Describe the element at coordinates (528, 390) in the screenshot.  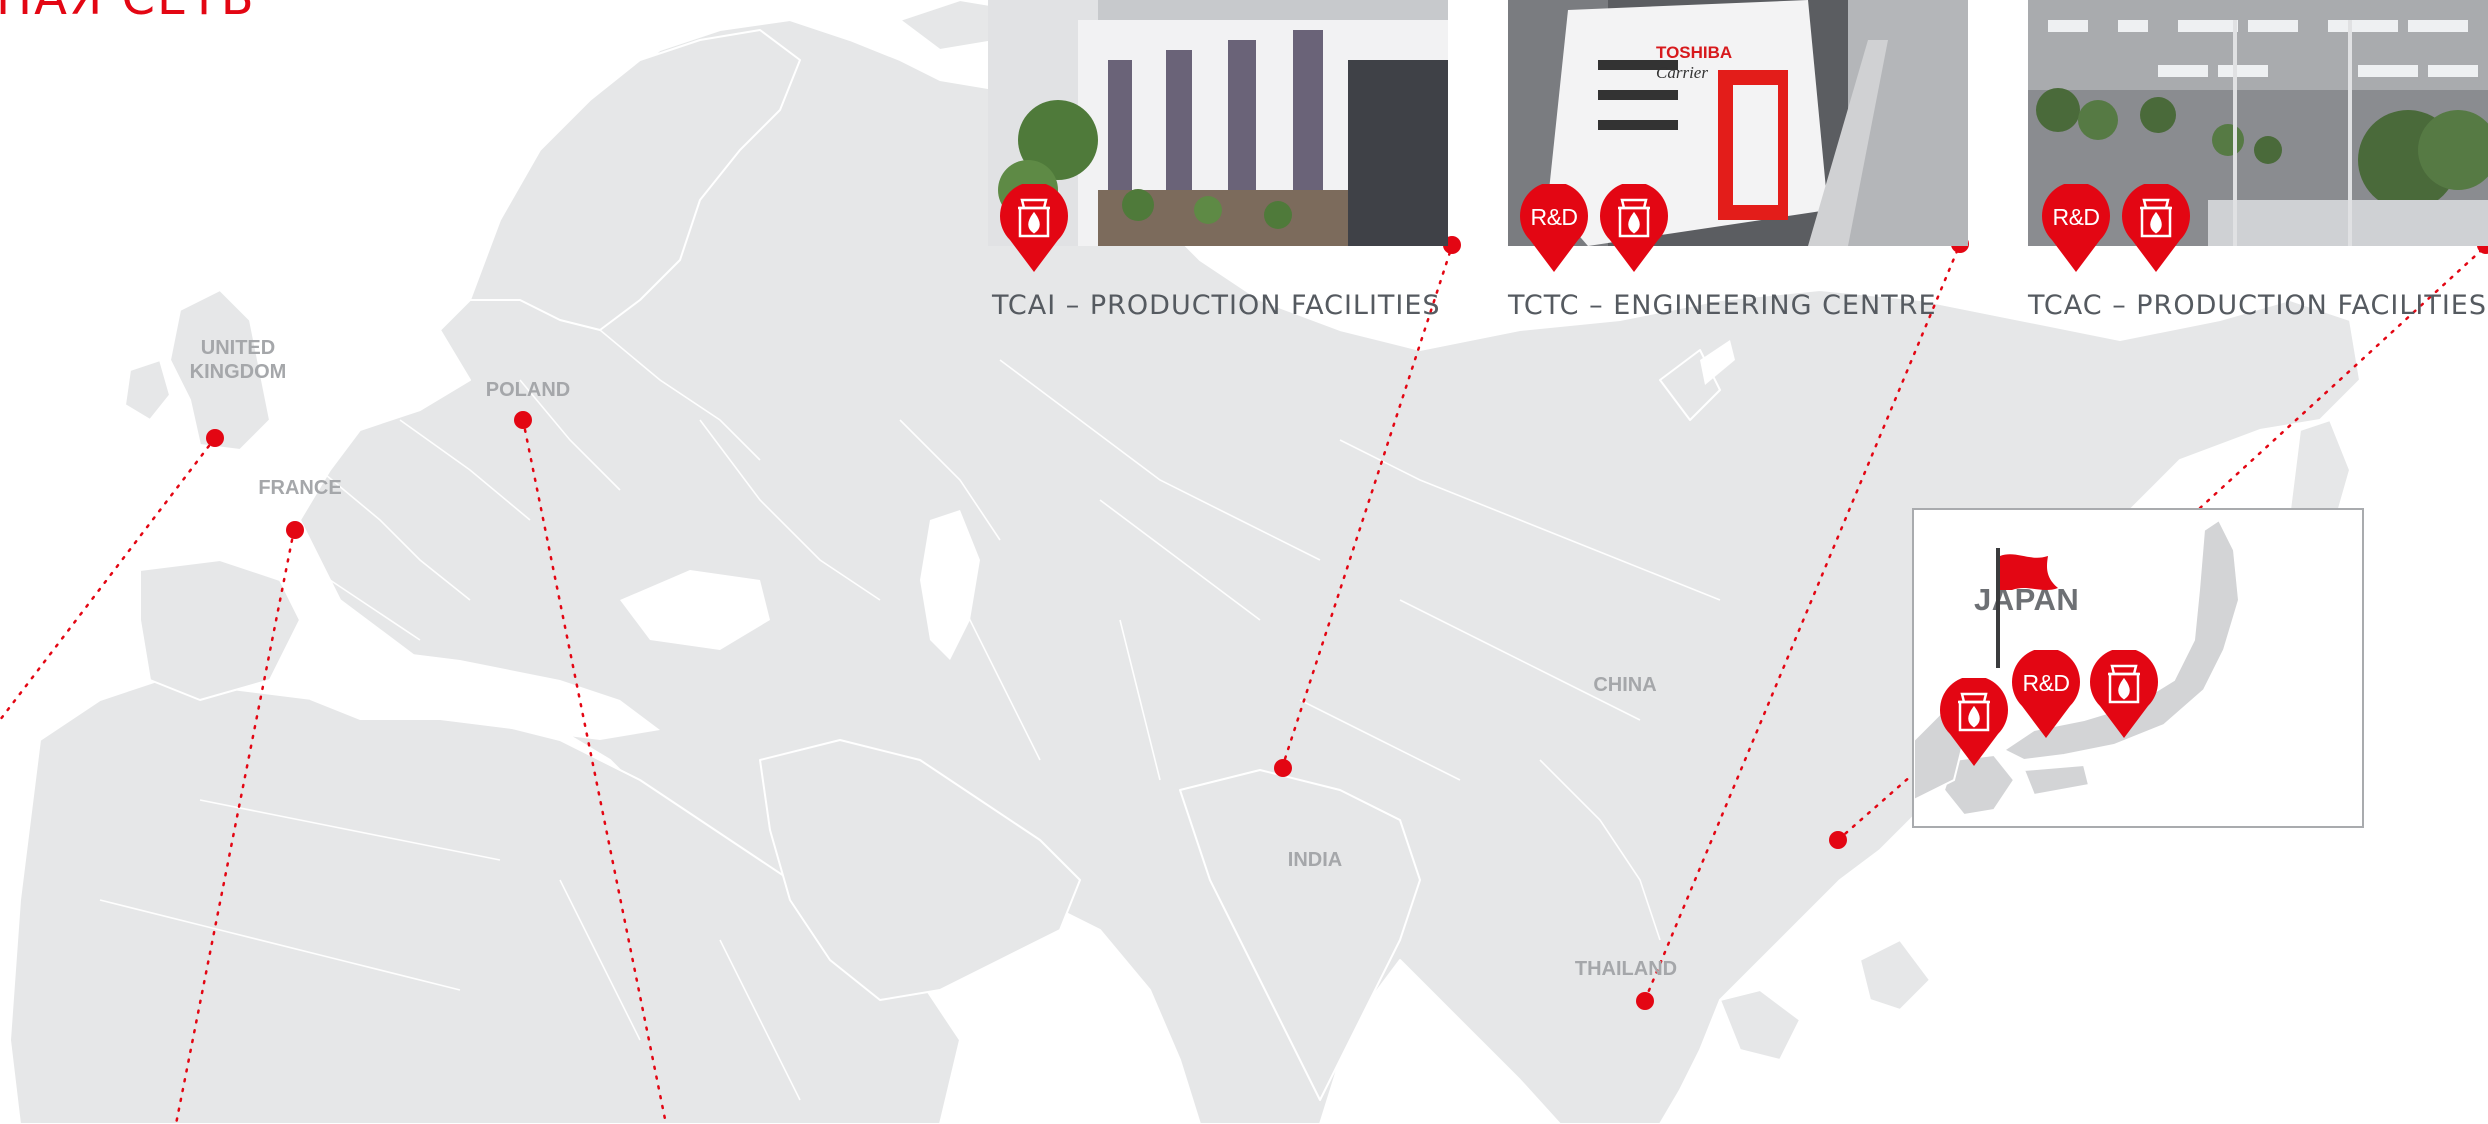
I see `country-label-poland: POLAND` at that location.